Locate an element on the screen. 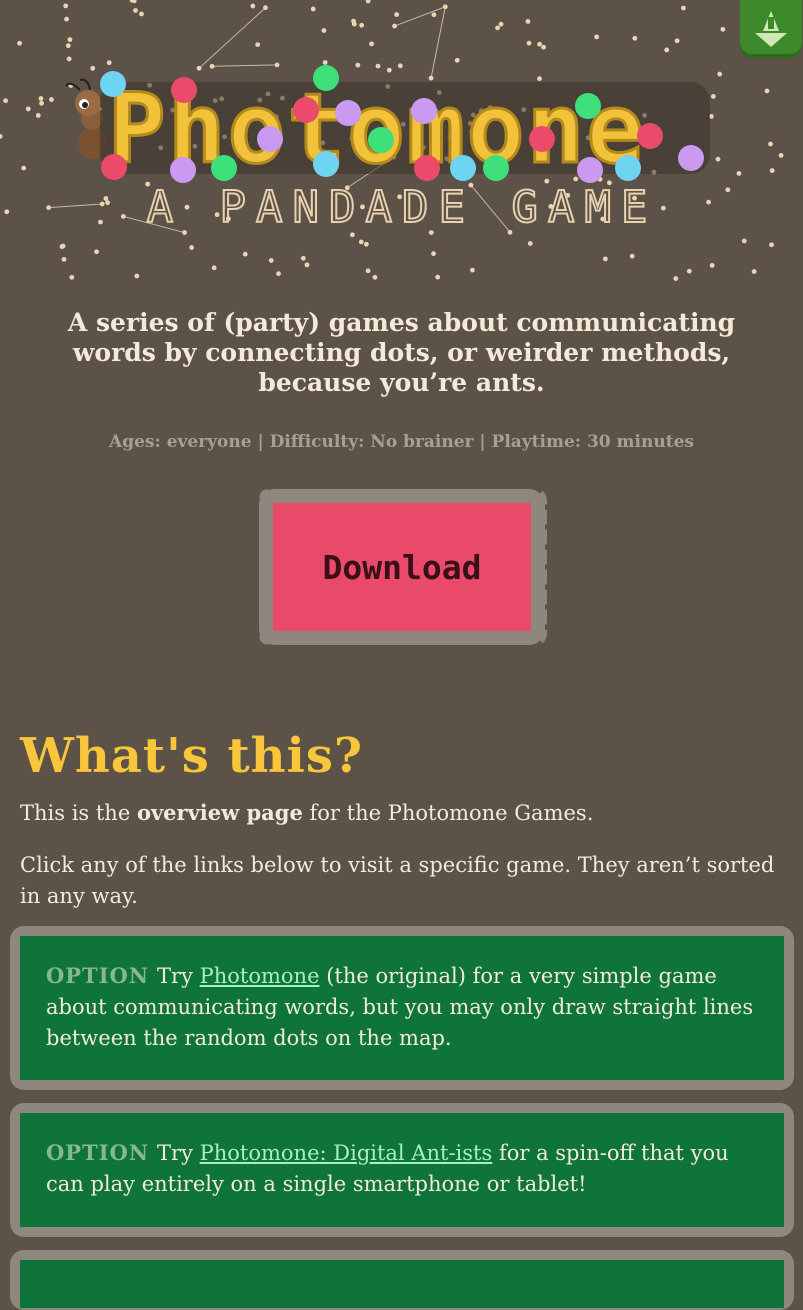  overview-bold: overview page is located at coordinates (219, 812).